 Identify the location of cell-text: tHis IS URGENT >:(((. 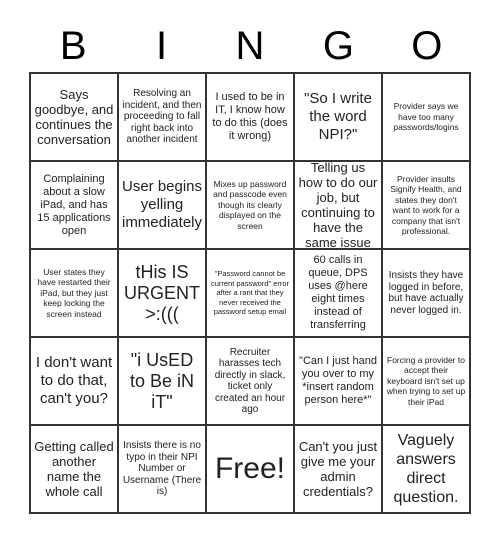
(162, 292).